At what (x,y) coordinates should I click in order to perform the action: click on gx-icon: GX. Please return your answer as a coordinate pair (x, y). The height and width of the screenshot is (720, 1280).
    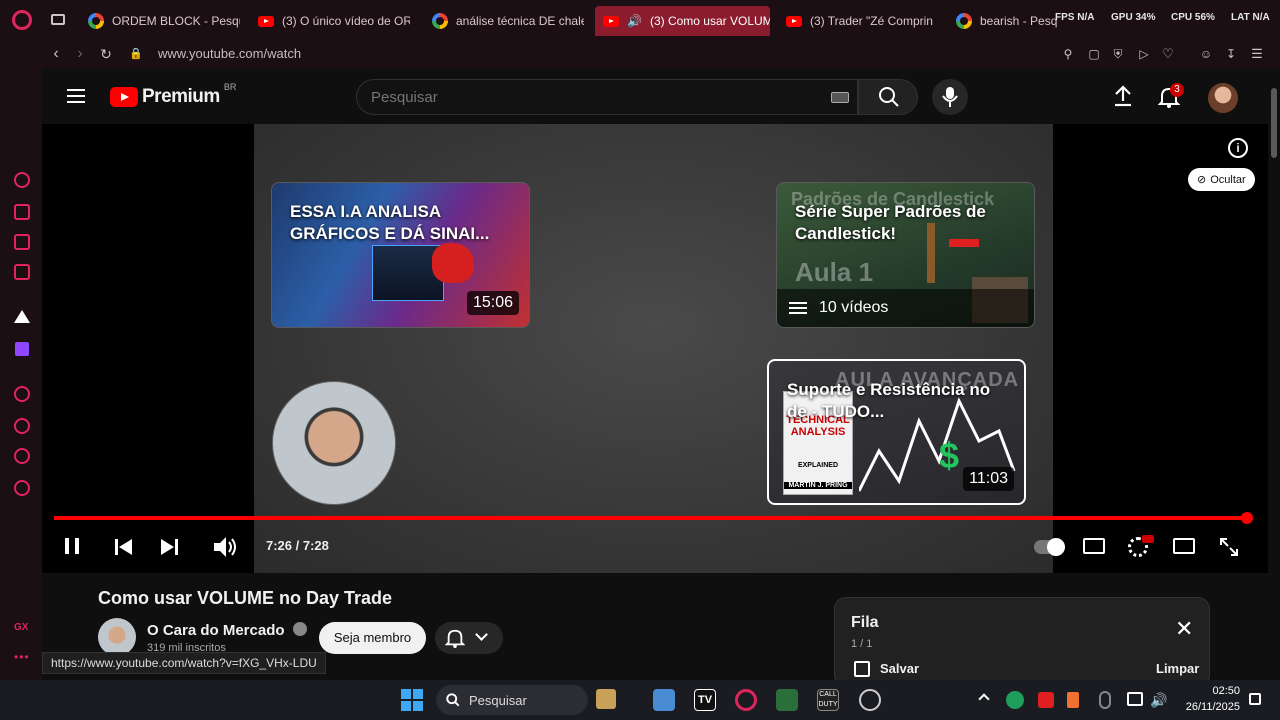
    Looking at the image, I should click on (21, 627).